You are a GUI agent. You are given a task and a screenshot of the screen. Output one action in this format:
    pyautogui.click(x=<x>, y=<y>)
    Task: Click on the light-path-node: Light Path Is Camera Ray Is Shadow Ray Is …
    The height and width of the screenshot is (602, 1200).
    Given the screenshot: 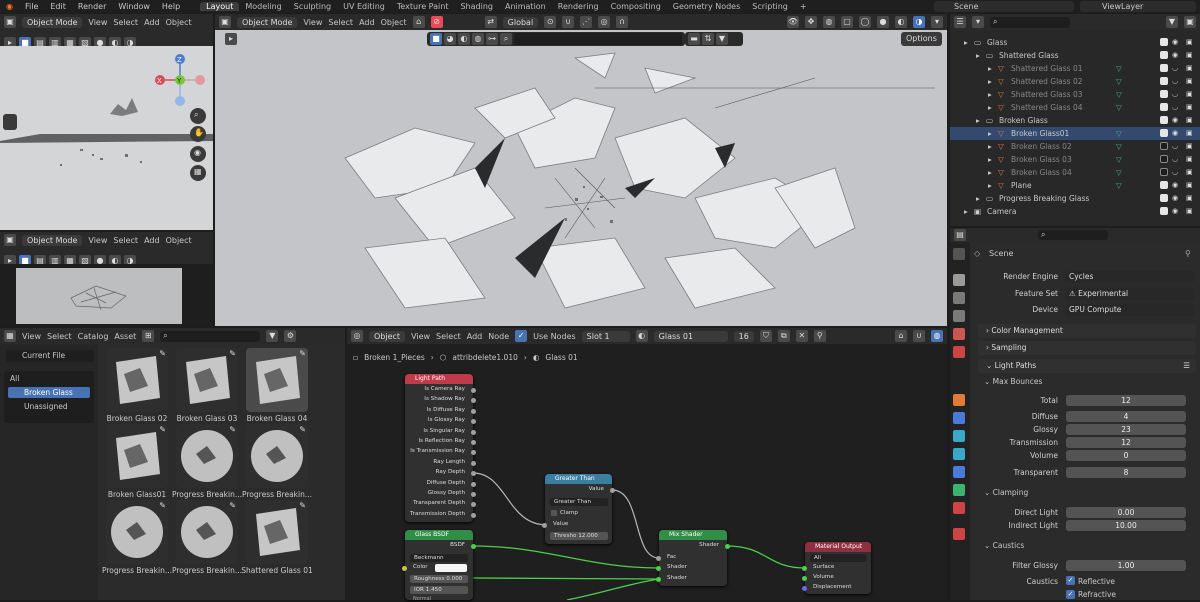 What is the action you would take?
    pyautogui.click(x=440, y=448)
    